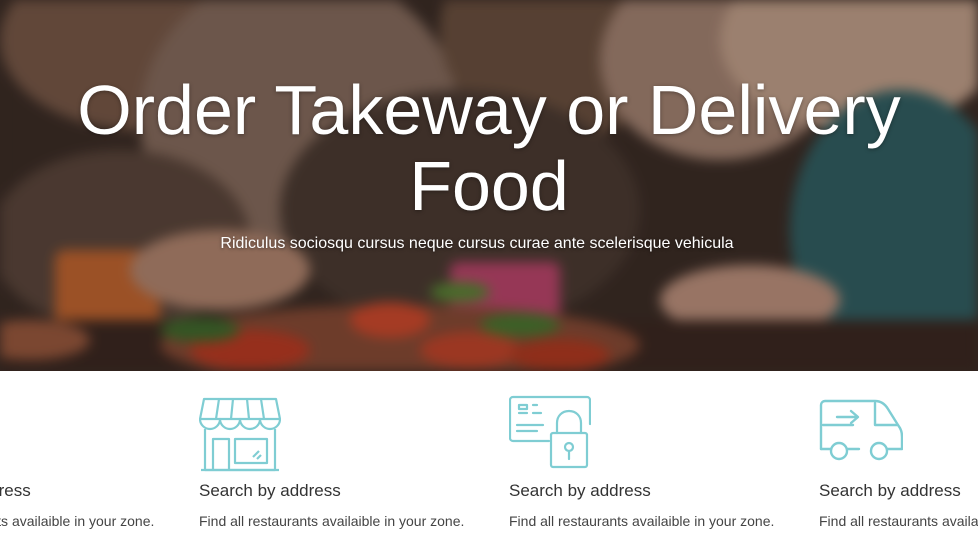  What do you see at coordinates (240, 434) in the screenshot?
I see `store-icon` at bounding box center [240, 434].